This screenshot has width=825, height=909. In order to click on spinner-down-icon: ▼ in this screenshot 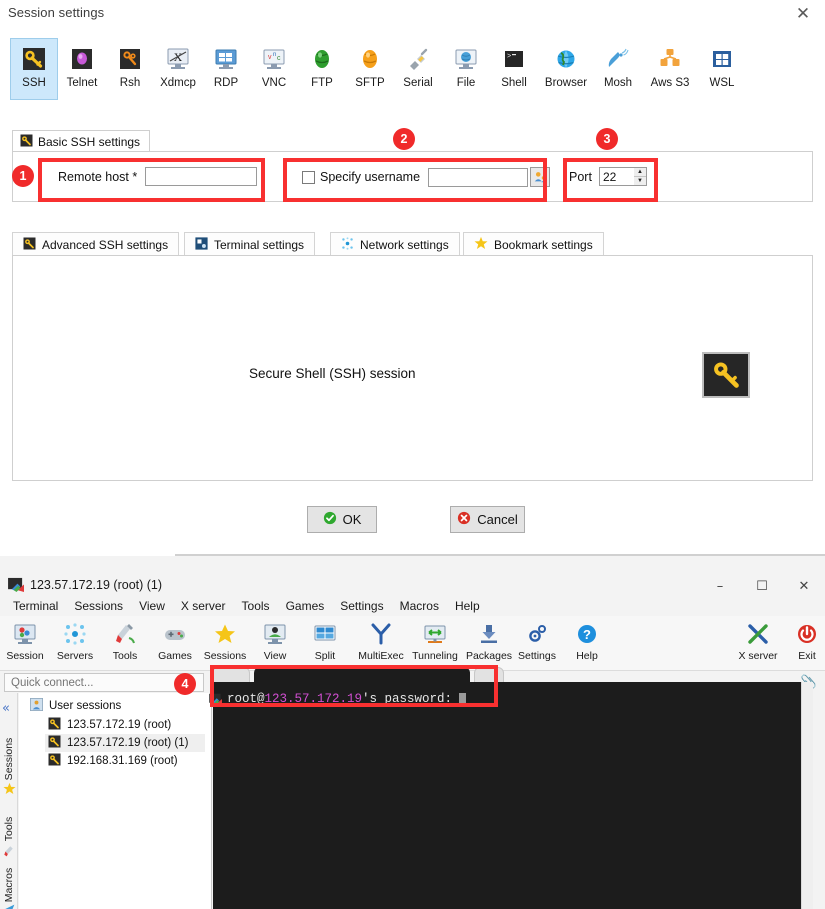, I will do `click(640, 181)`.